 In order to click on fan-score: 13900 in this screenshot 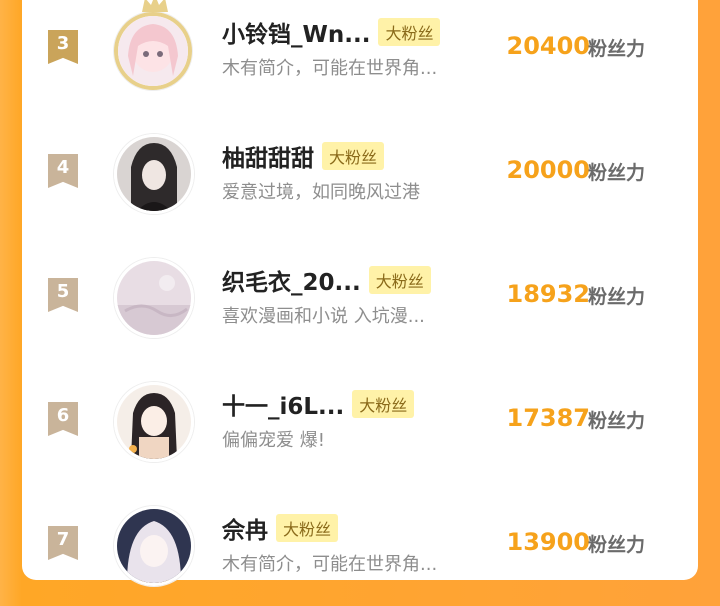, I will do `click(548, 542)`.